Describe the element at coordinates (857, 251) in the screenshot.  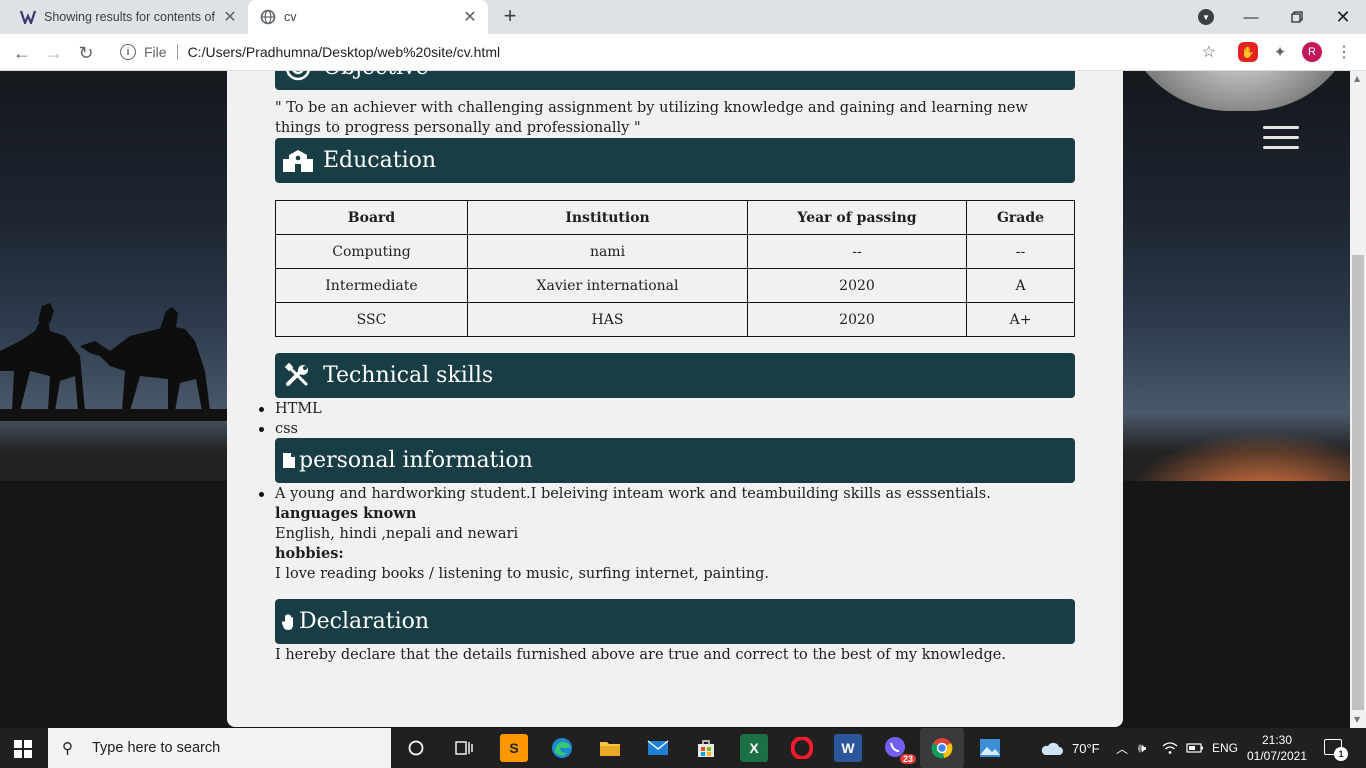
I see `table-cell: --` at that location.